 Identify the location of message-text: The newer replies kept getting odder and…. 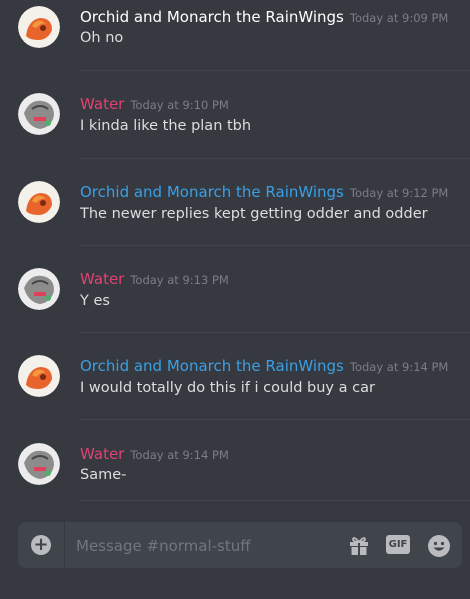
(254, 214).